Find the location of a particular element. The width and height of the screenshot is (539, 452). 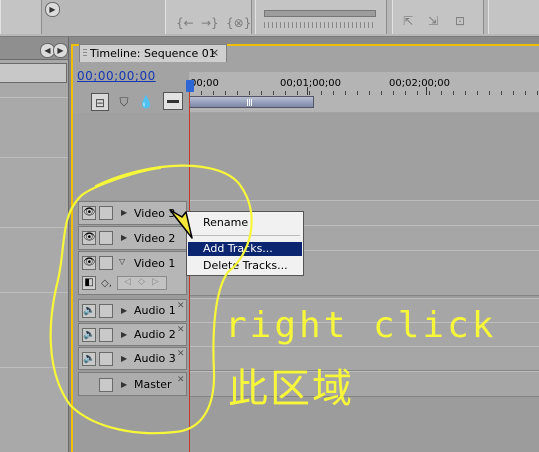

next-keyframe-icon: ▷ is located at coordinates (155, 282).